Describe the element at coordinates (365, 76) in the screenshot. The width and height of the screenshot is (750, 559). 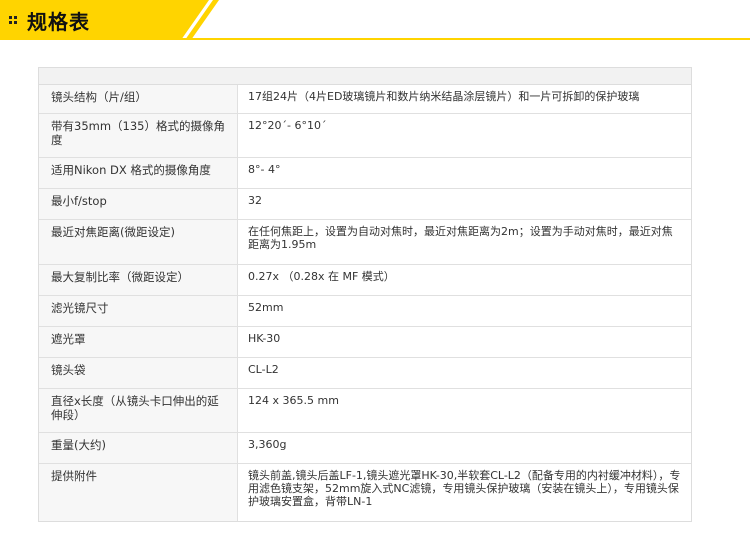
I see `spec-table-top-bar` at that location.